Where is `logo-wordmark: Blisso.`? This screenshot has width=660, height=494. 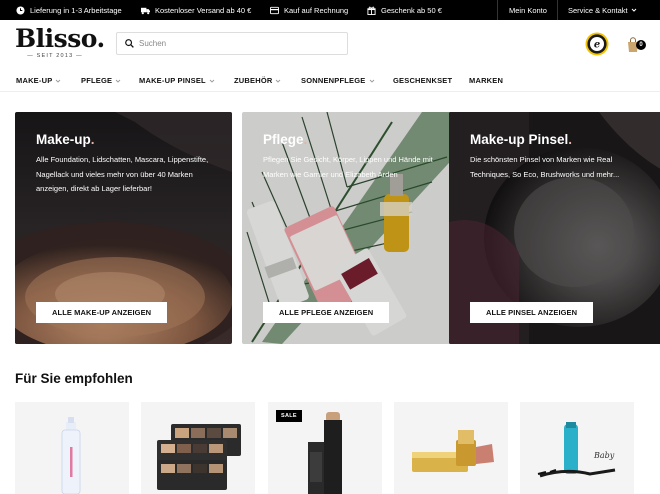 logo-wordmark: Blisso. is located at coordinates (60, 38).